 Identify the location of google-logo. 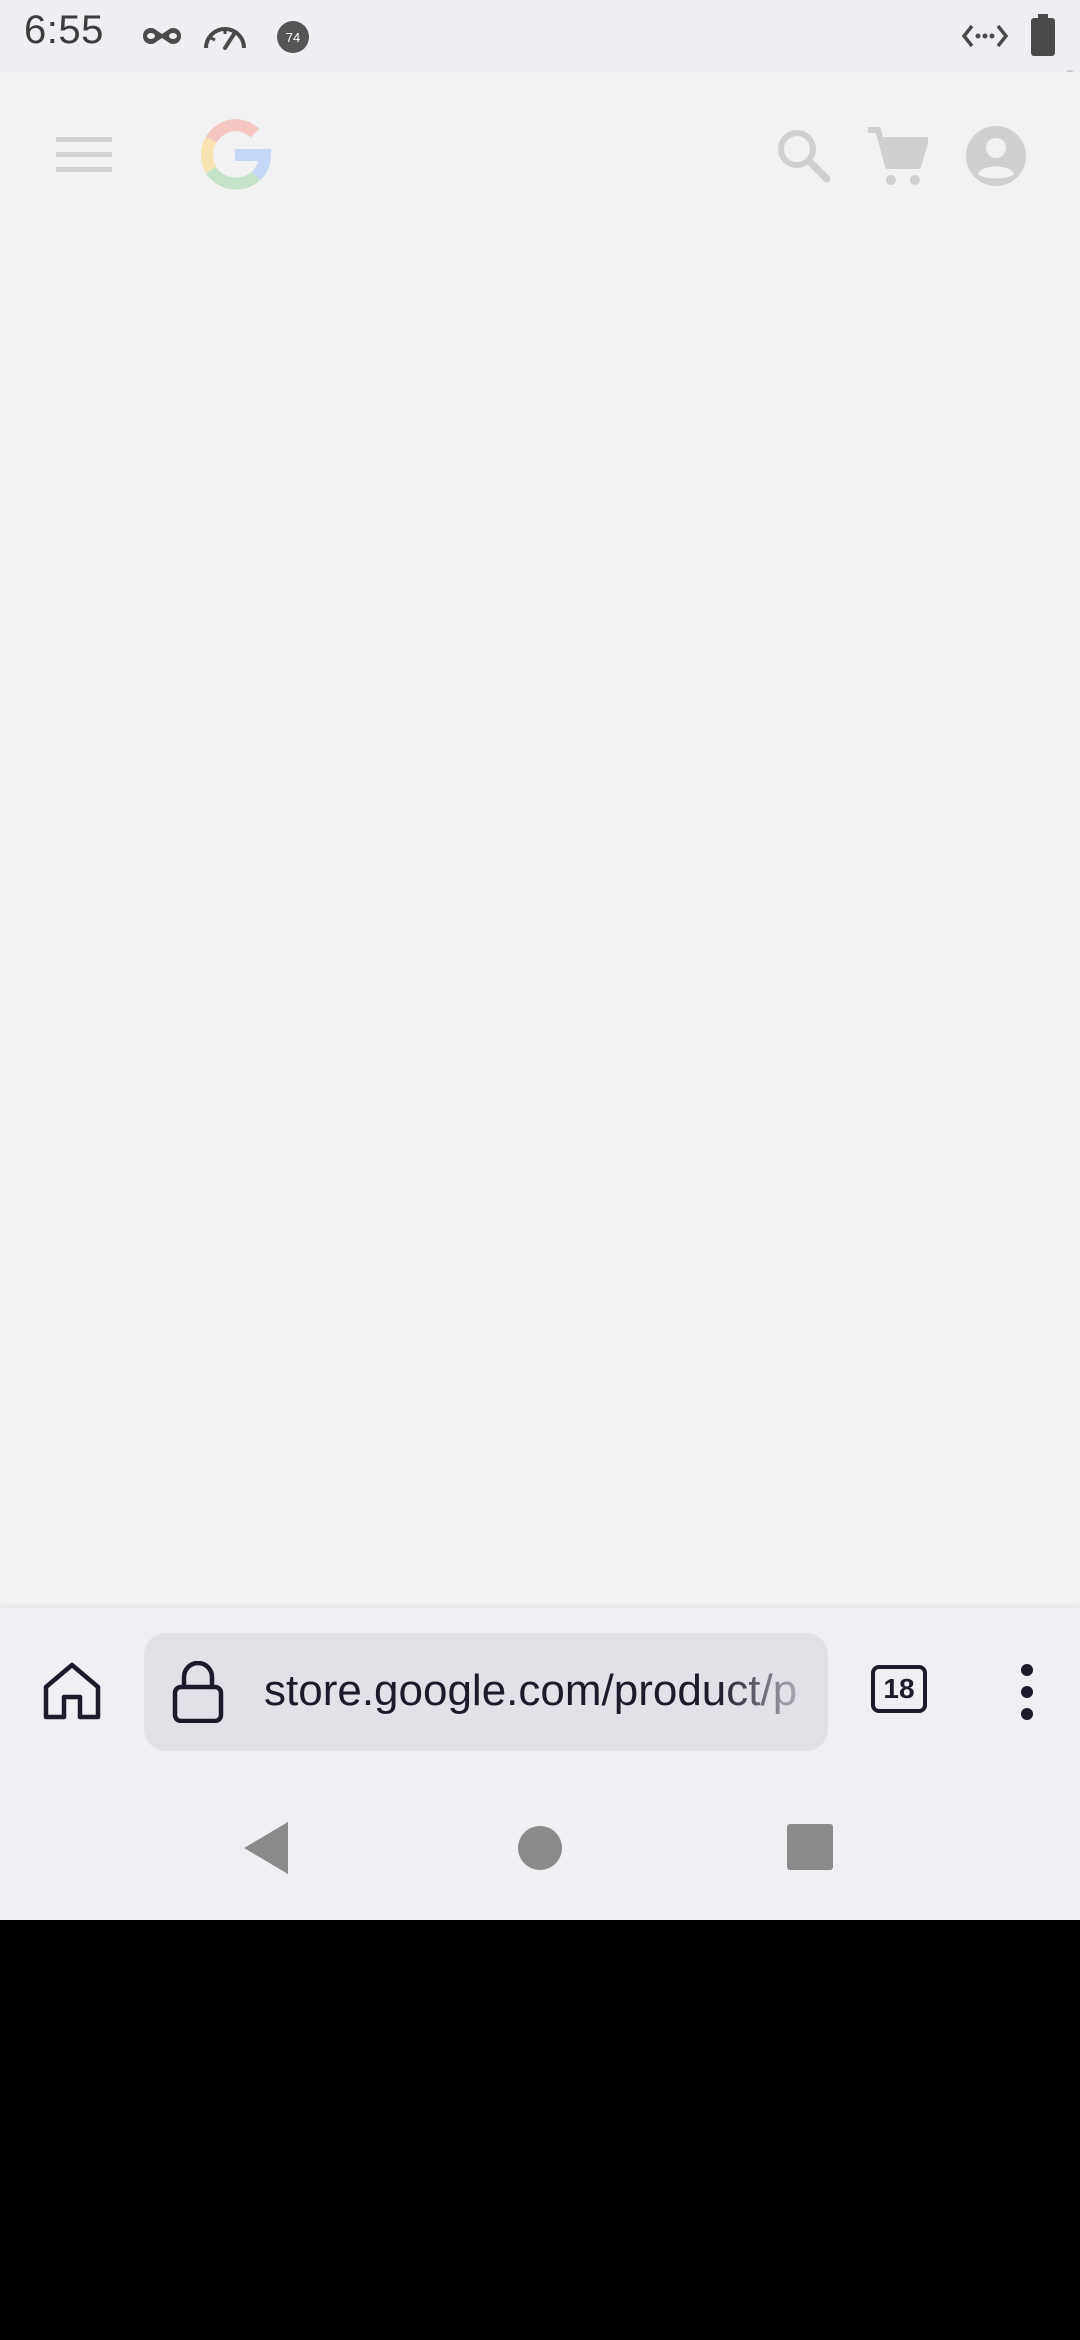
(235, 157).